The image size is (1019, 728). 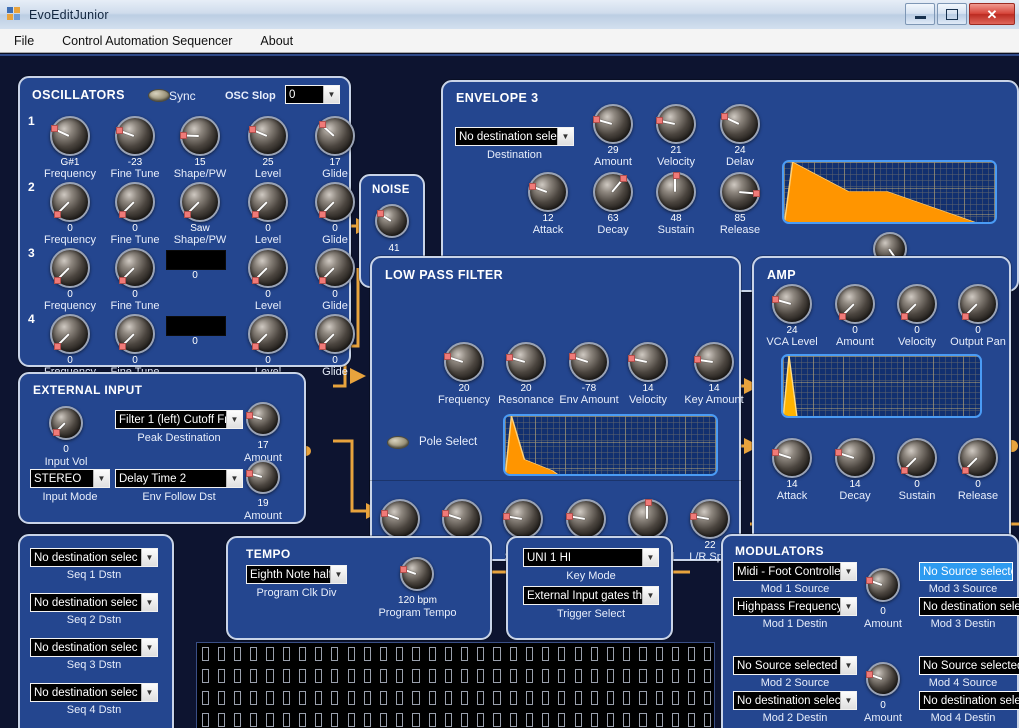 I want to click on osc2-fine-tune-knob, so click(x=135, y=202).